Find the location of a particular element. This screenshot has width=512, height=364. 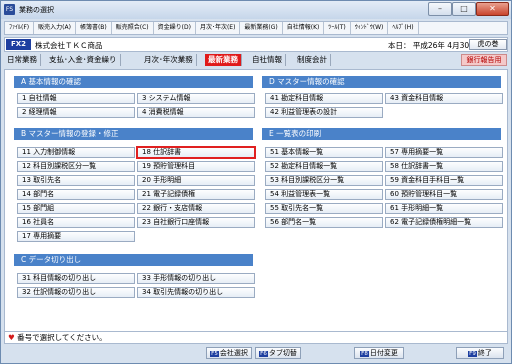

status-bar: ♥ 番号で選択してください。 is located at coordinates (256, 337).